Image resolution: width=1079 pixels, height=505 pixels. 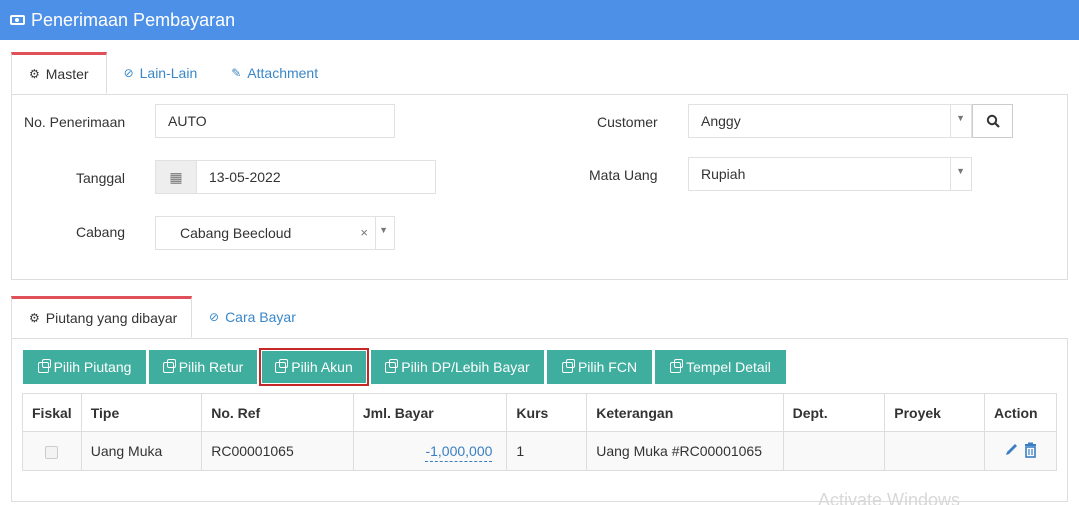 What do you see at coordinates (67, 74) in the screenshot?
I see `tab-master-label: Master` at bounding box center [67, 74].